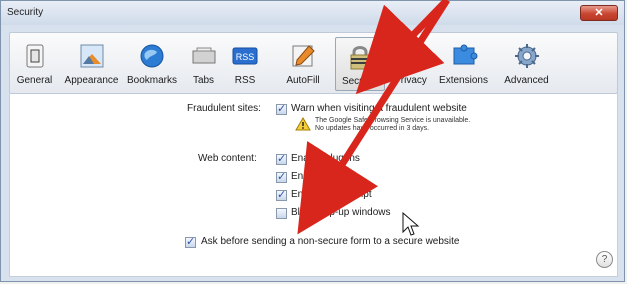 This screenshot has height=284, width=627. What do you see at coordinates (227, 158) in the screenshot?
I see `web-content-label: Web content:` at bounding box center [227, 158].